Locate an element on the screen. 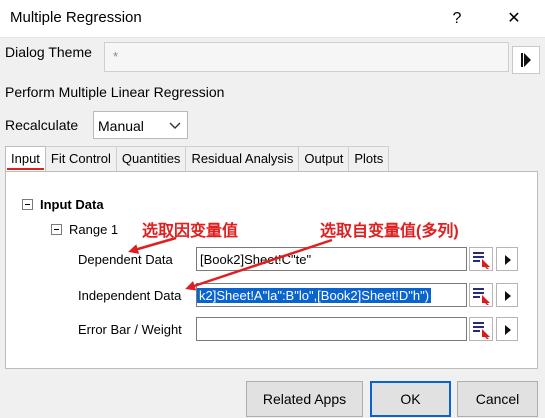 The image size is (545, 418). ok-button: OK is located at coordinates (410, 399).